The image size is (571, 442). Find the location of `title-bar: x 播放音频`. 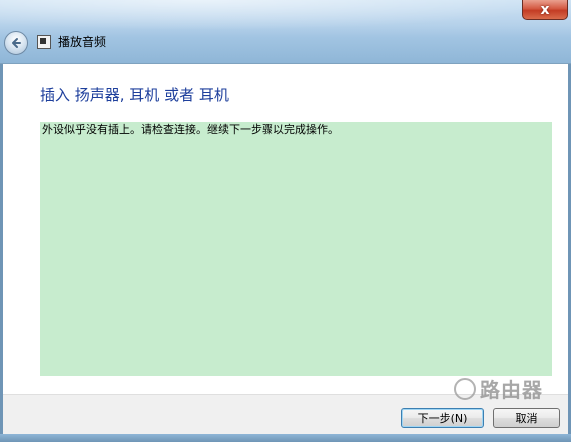

title-bar: x 播放音频 is located at coordinates (285, 32).